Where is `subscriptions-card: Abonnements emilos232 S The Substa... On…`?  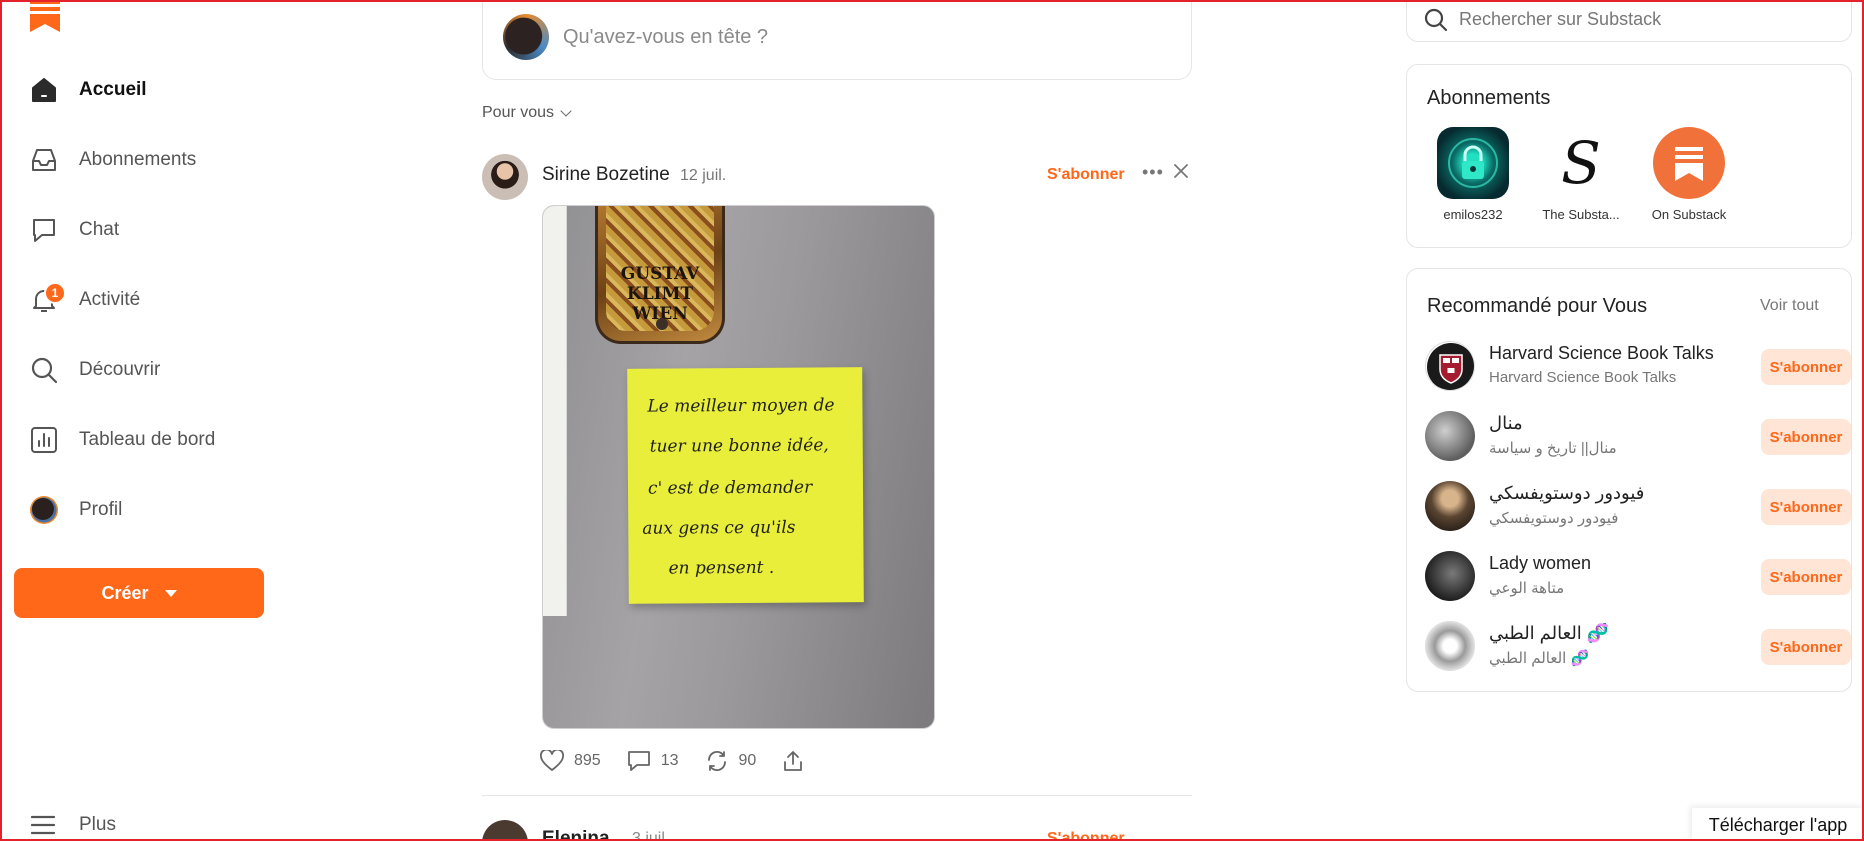
subscriptions-card: Abonnements emilos232 S The Substa... On… is located at coordinates (1629, 156).